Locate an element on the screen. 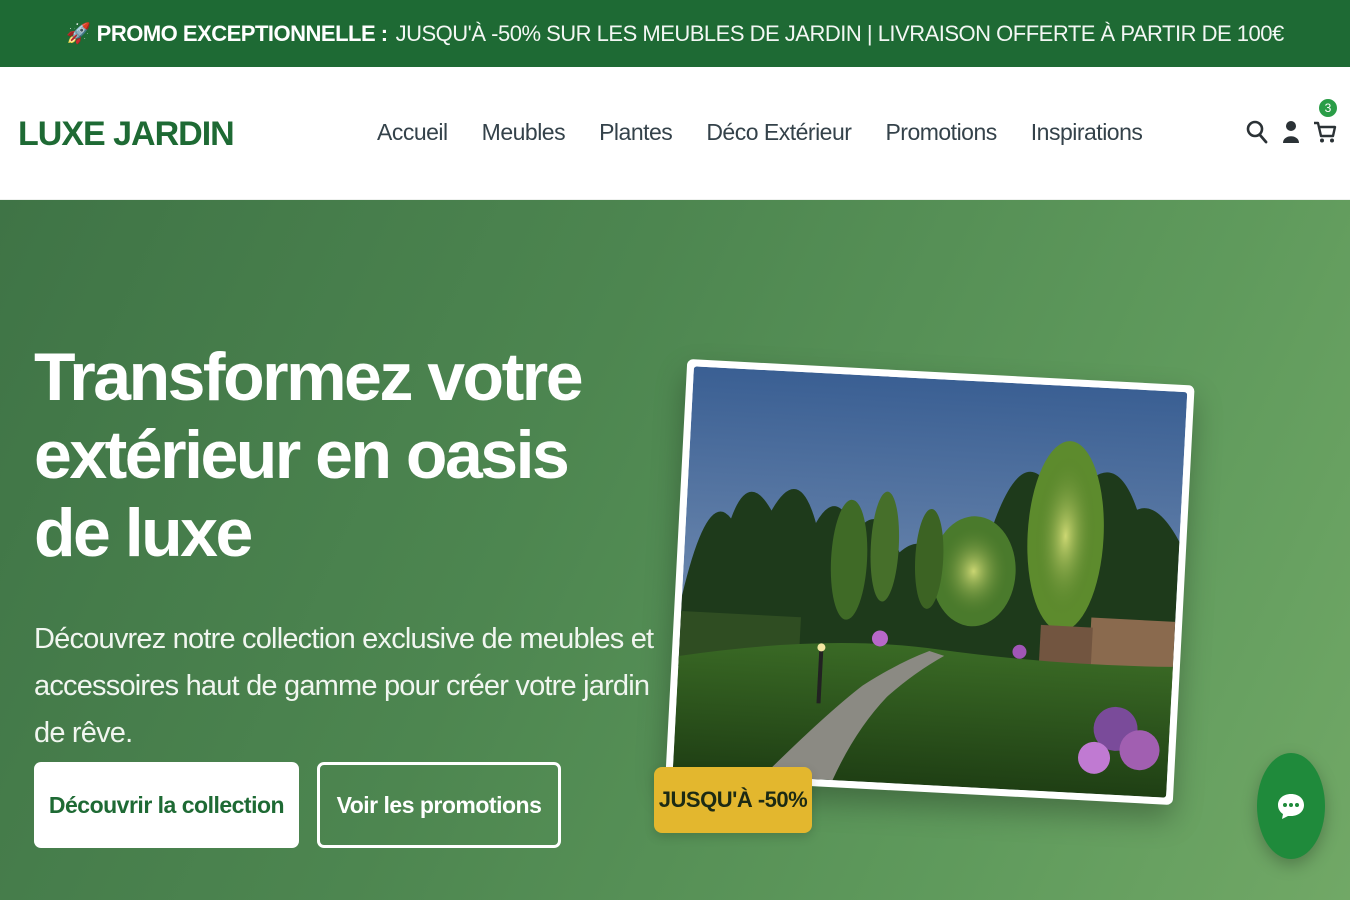 This screenshot has width=1350, height=900. promo-title: PROMO EXCEPTIONNELLE : is located at coordinates (242, 33).